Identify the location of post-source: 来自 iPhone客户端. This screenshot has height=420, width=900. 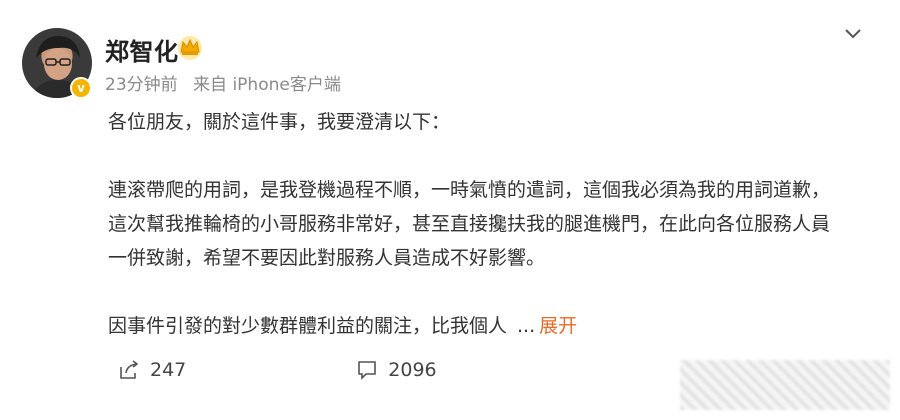
(267, 85).